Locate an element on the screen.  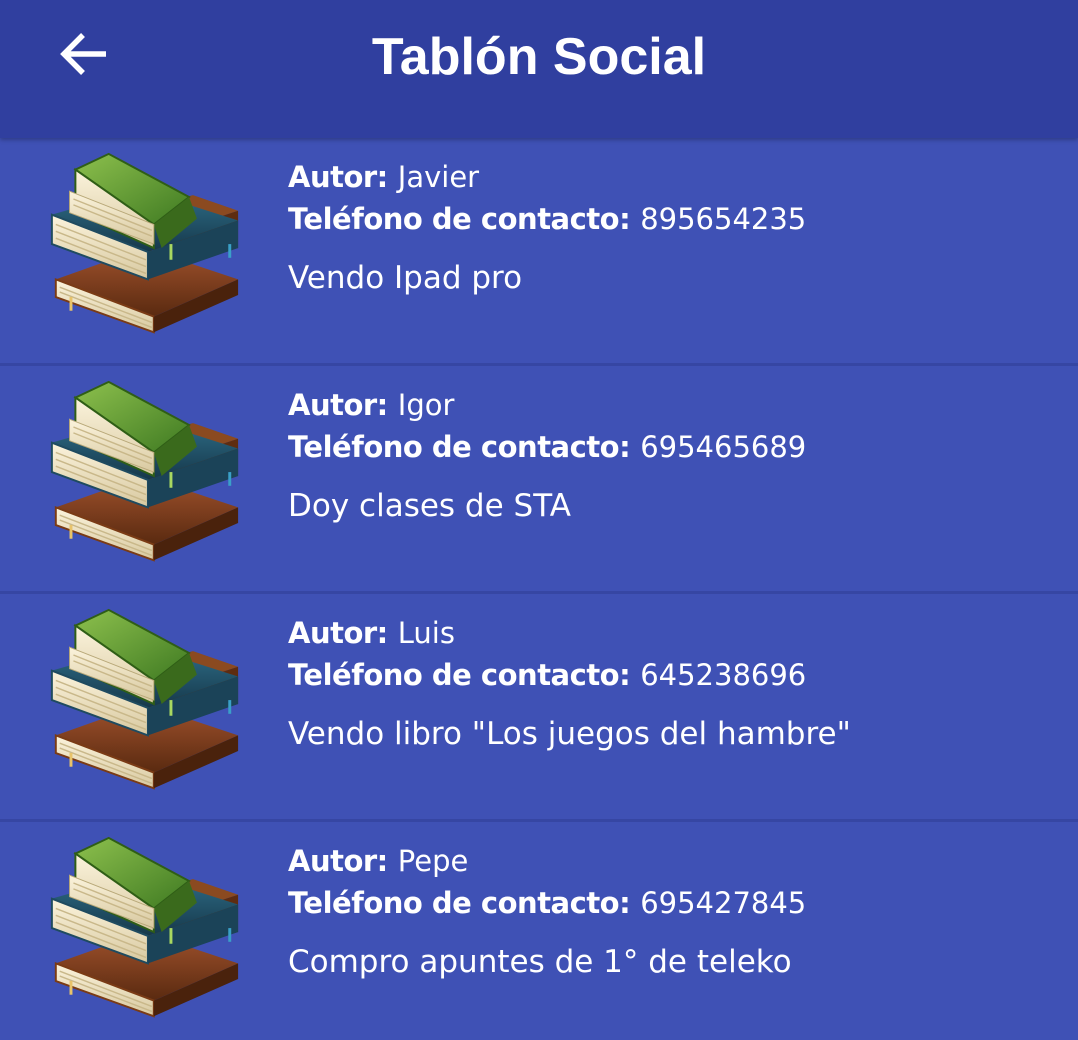
phone-row: Teléfono de contacto: 695465689 is located at coordinates (673, 447).